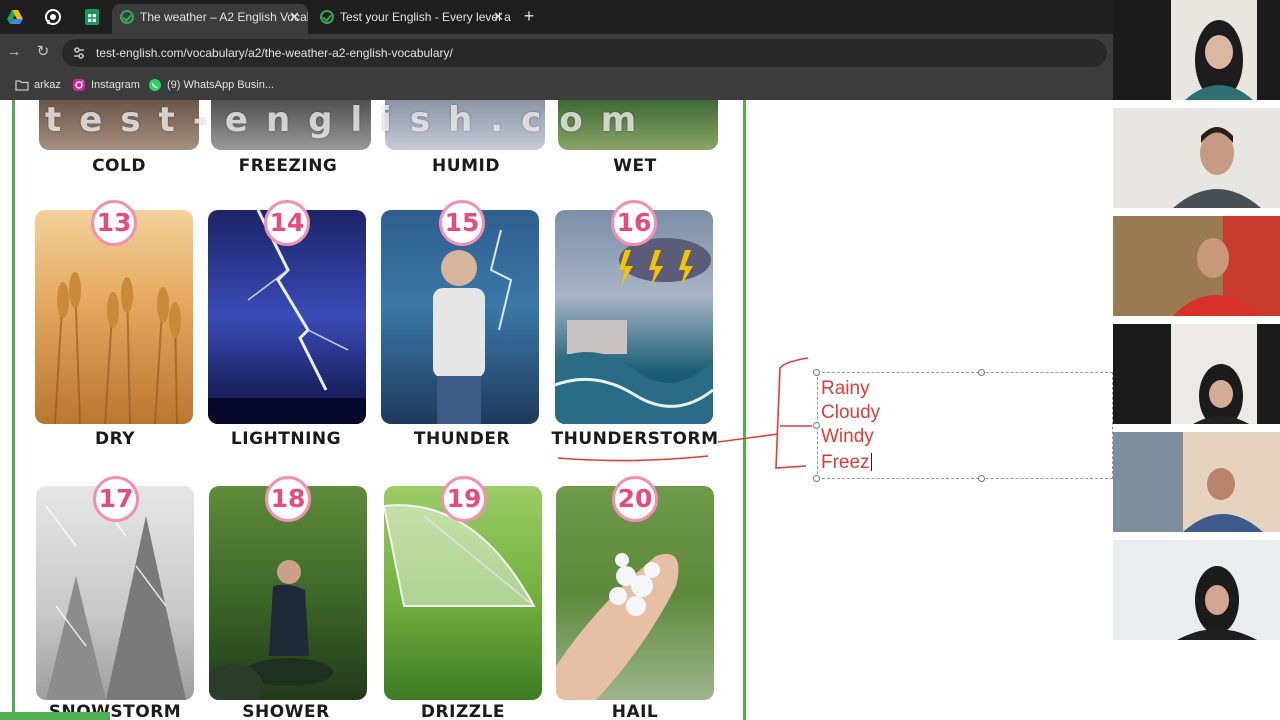  Describe the element at coordinates (871, 462) in the screenshot. I see `text-caret` at that location.